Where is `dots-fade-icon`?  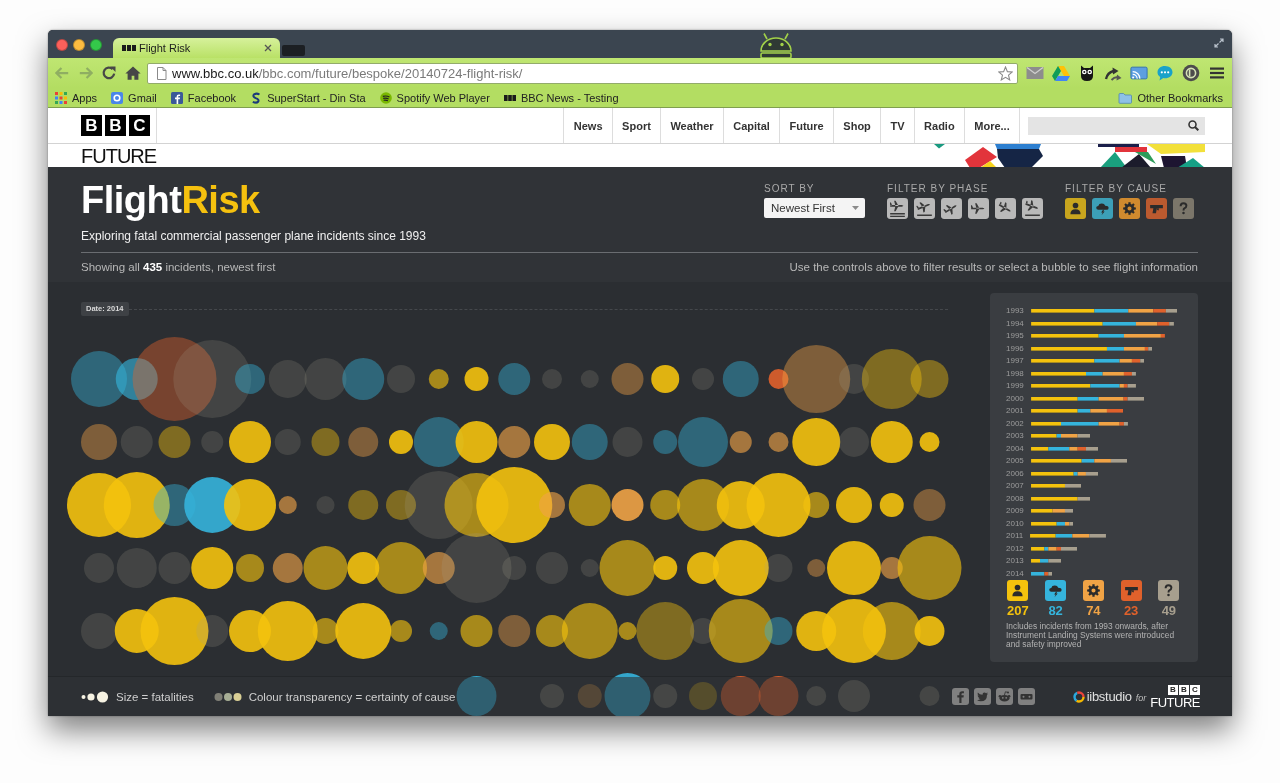
dots-fade-icon is located at coordinates (227, 696).